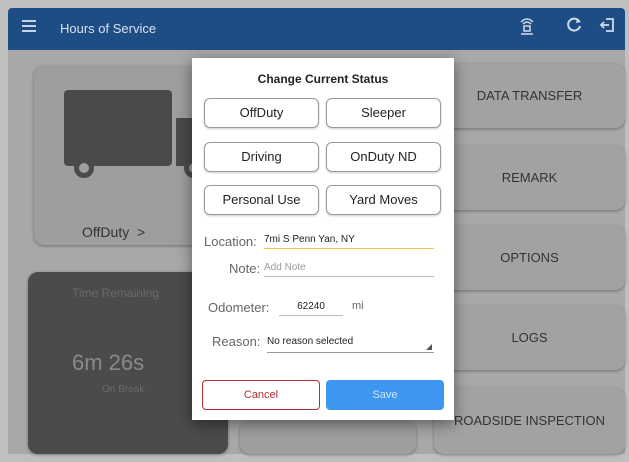 The image size is (629, 462). What do you see at coordinates (529, 258) in the screenshot?
I see `options-button: OPTIONS` at bounding box center [529, 258].